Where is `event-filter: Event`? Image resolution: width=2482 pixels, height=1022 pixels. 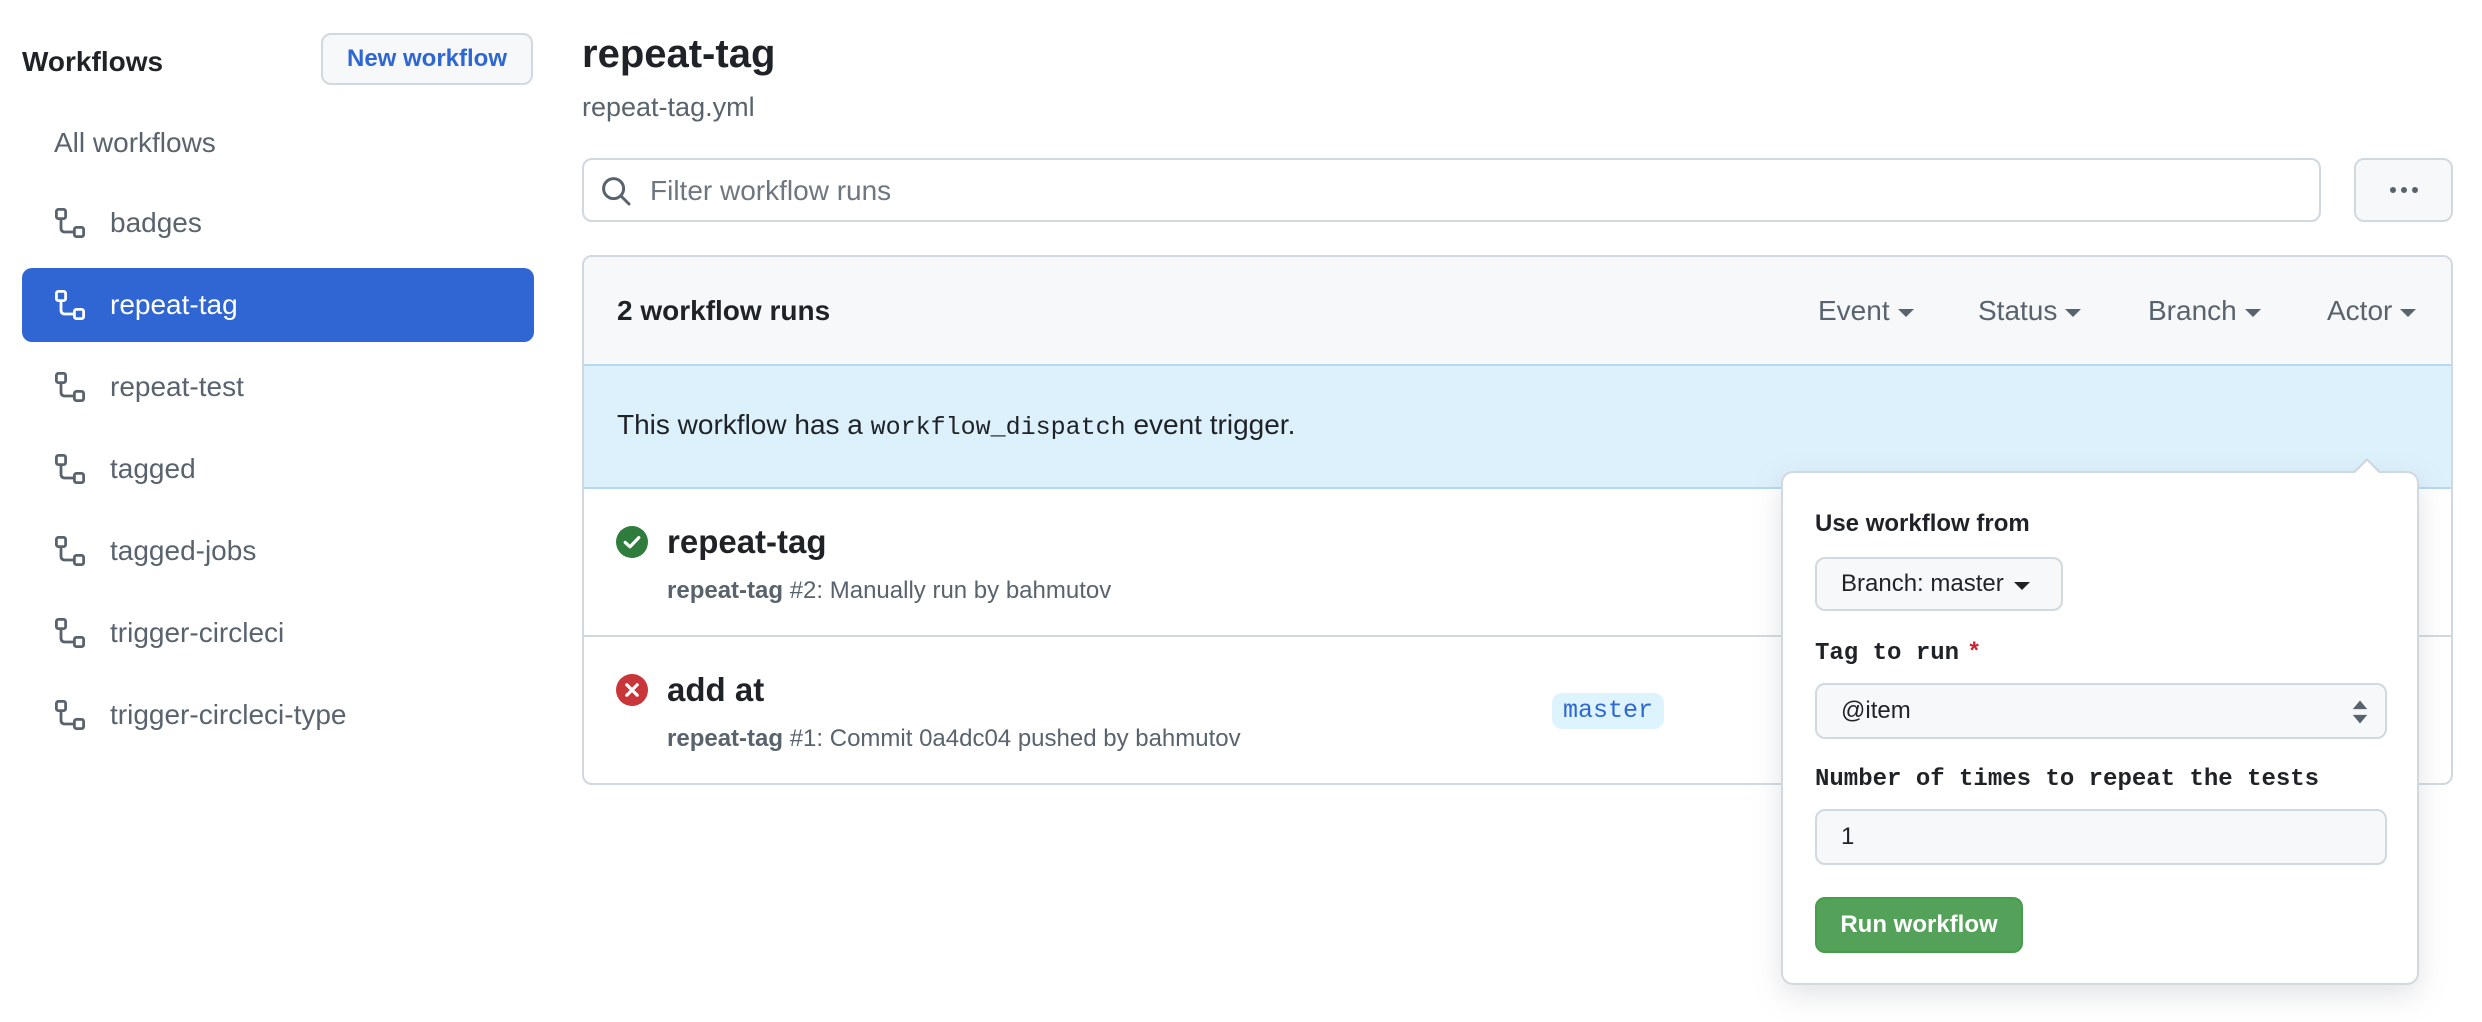 event-filter: Event is located at coordinates (1866, 311).